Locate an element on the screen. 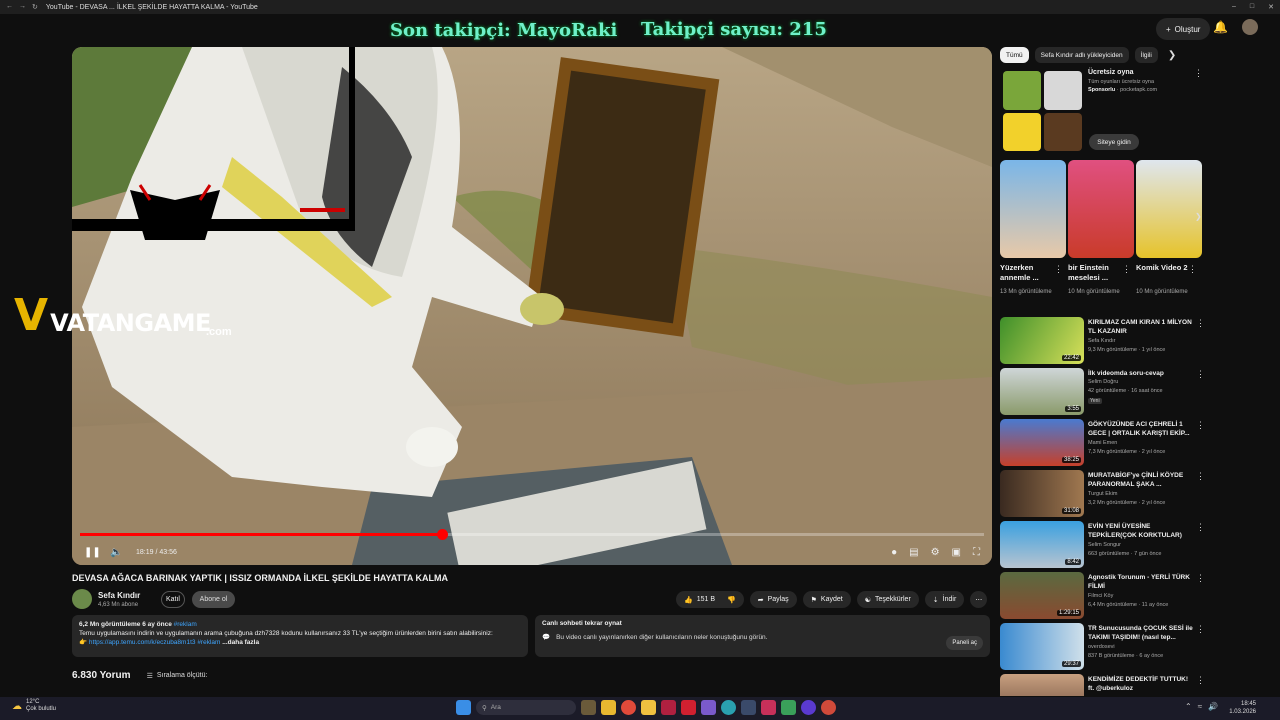  ad-more-icon: ⋮ is located at coordinates (1198, 73).